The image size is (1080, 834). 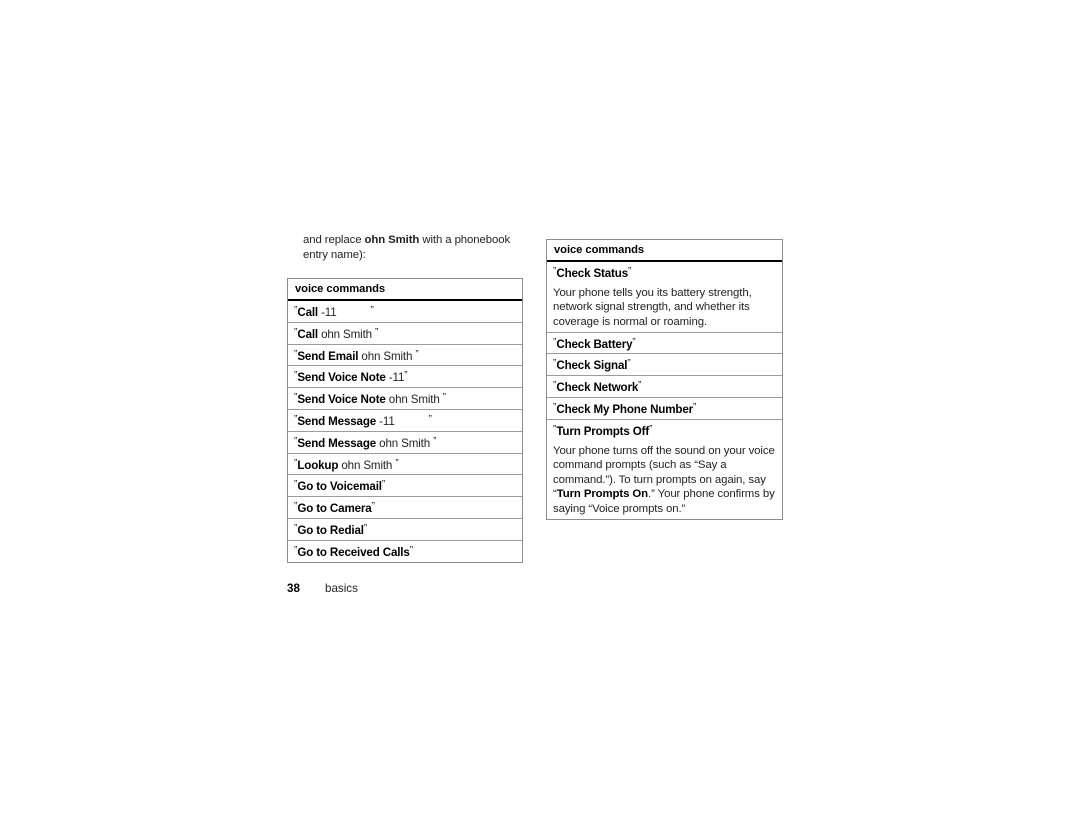 I want to click on table-right-header: voice commands, so click(x=664, y=251).